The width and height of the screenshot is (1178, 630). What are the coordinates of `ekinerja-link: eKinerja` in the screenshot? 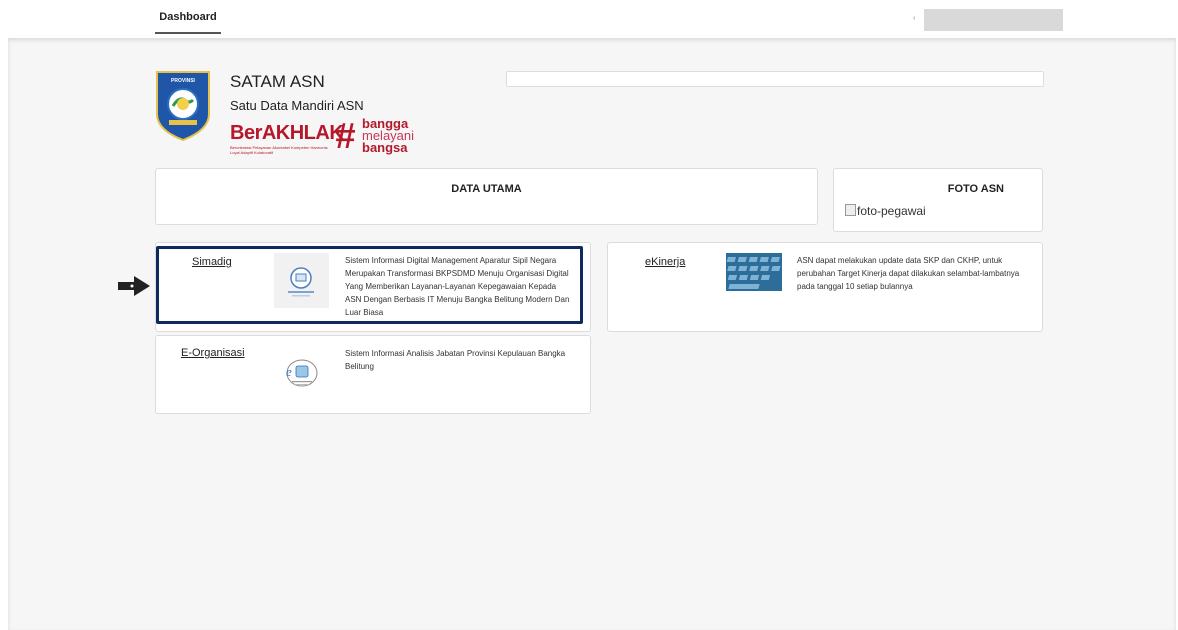 It's located at (665, 262).